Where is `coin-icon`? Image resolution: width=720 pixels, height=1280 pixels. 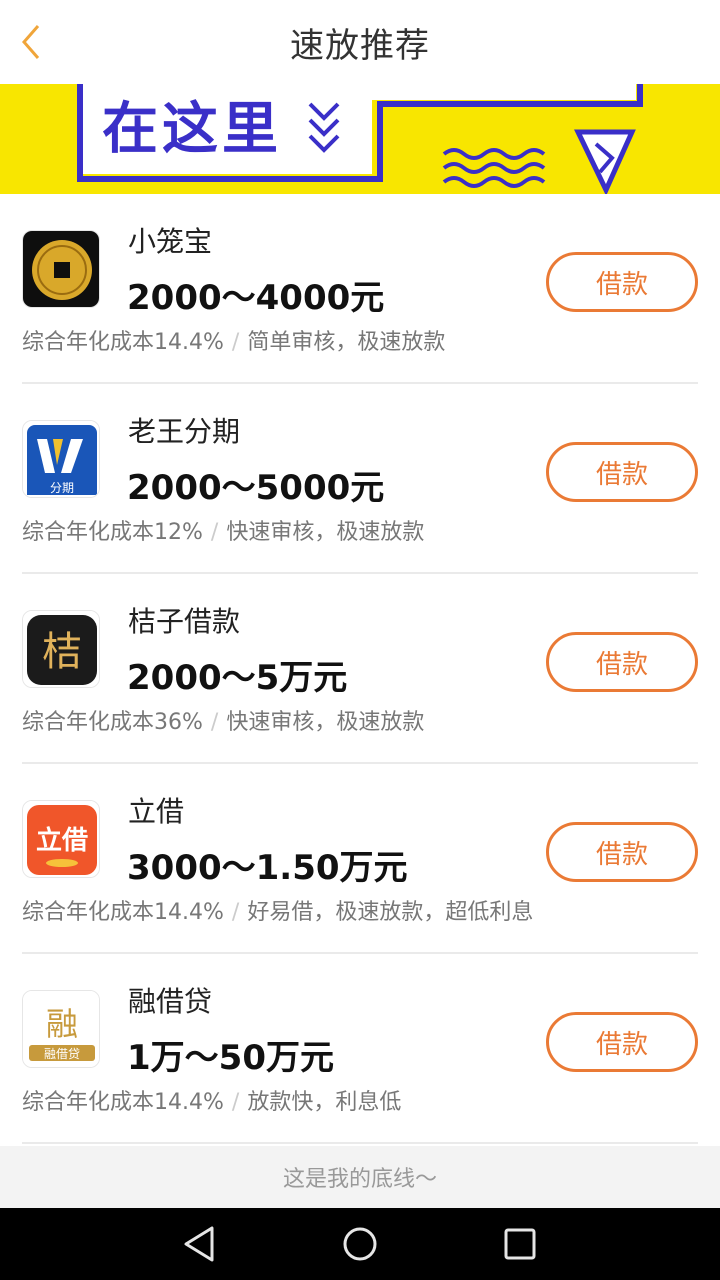
coin-icon is located at coordinates (61, 269).